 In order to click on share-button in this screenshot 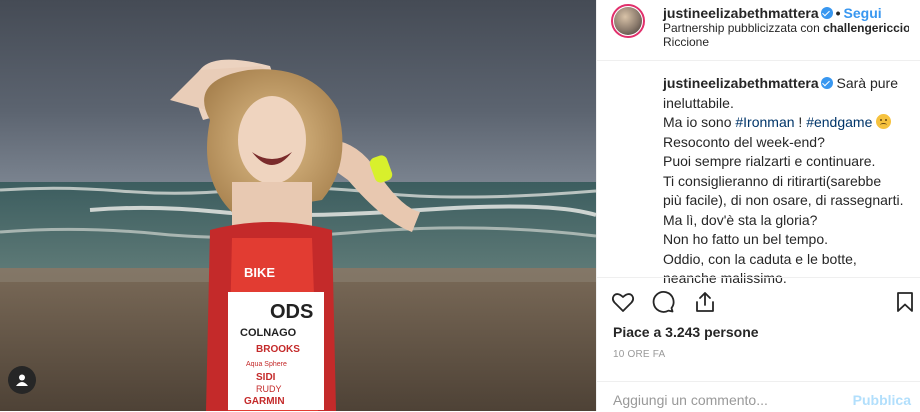, I will do `click(705, 302)`.